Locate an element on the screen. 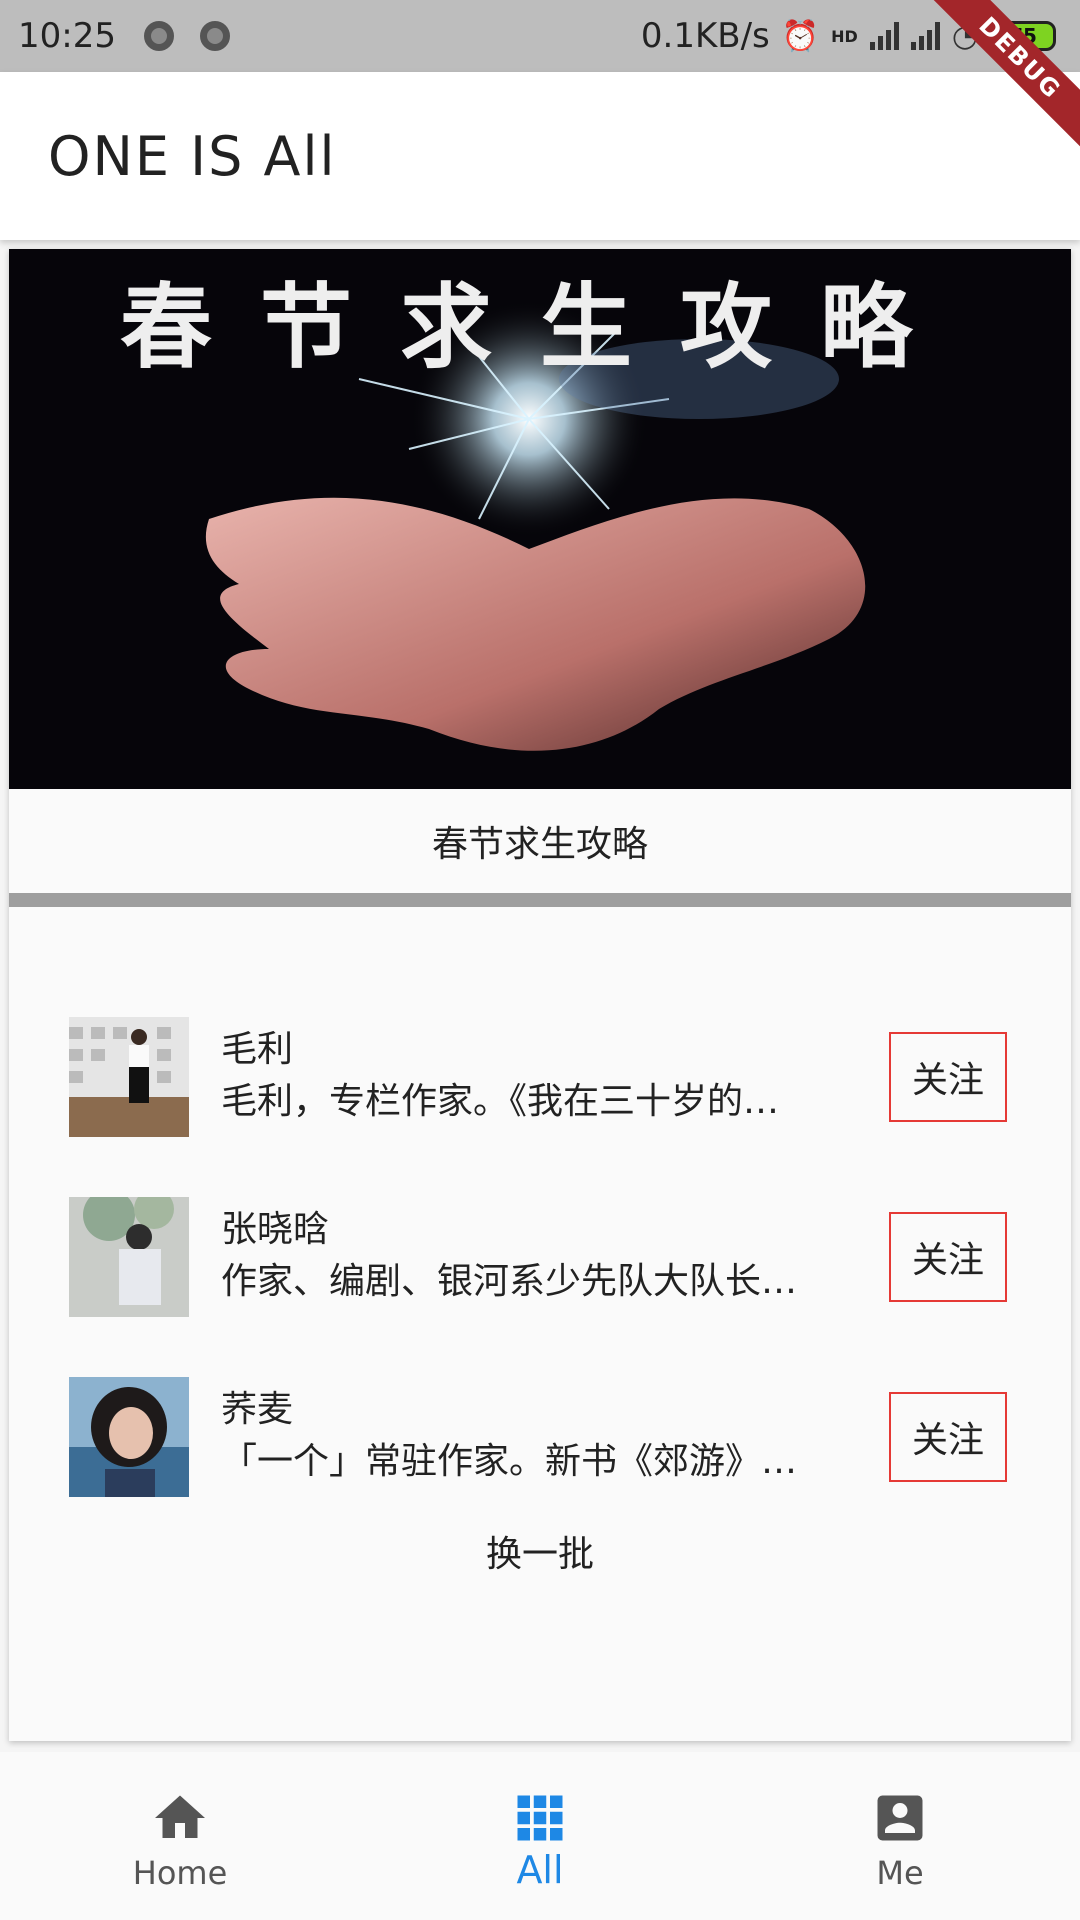 The image size is (1080, 1920). author-name: 毛利 is located at coordinates (257, 1049).